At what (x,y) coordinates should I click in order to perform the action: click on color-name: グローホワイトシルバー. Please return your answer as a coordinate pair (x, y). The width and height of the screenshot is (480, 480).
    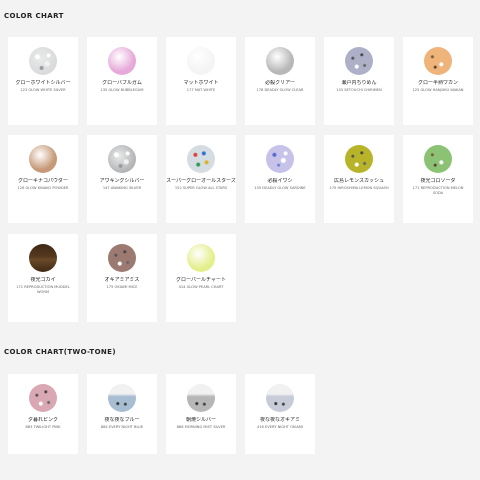
    Looking at the image, I should click on (43, 83).